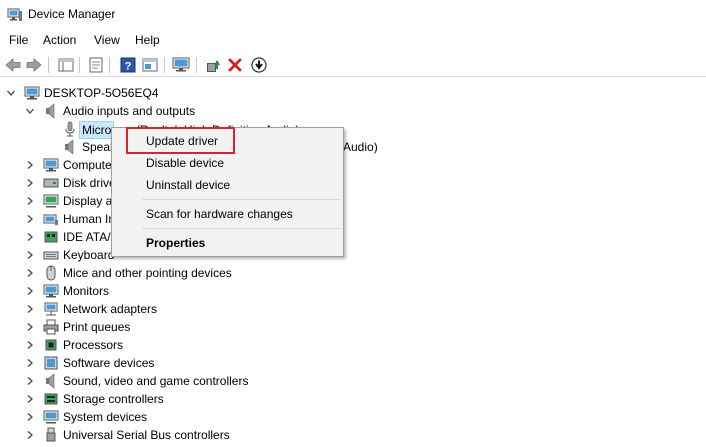  What do you see at coordinates (59, 40) in the screenshot?
I see `menu-action: Action` at bounding box center [59, 40].